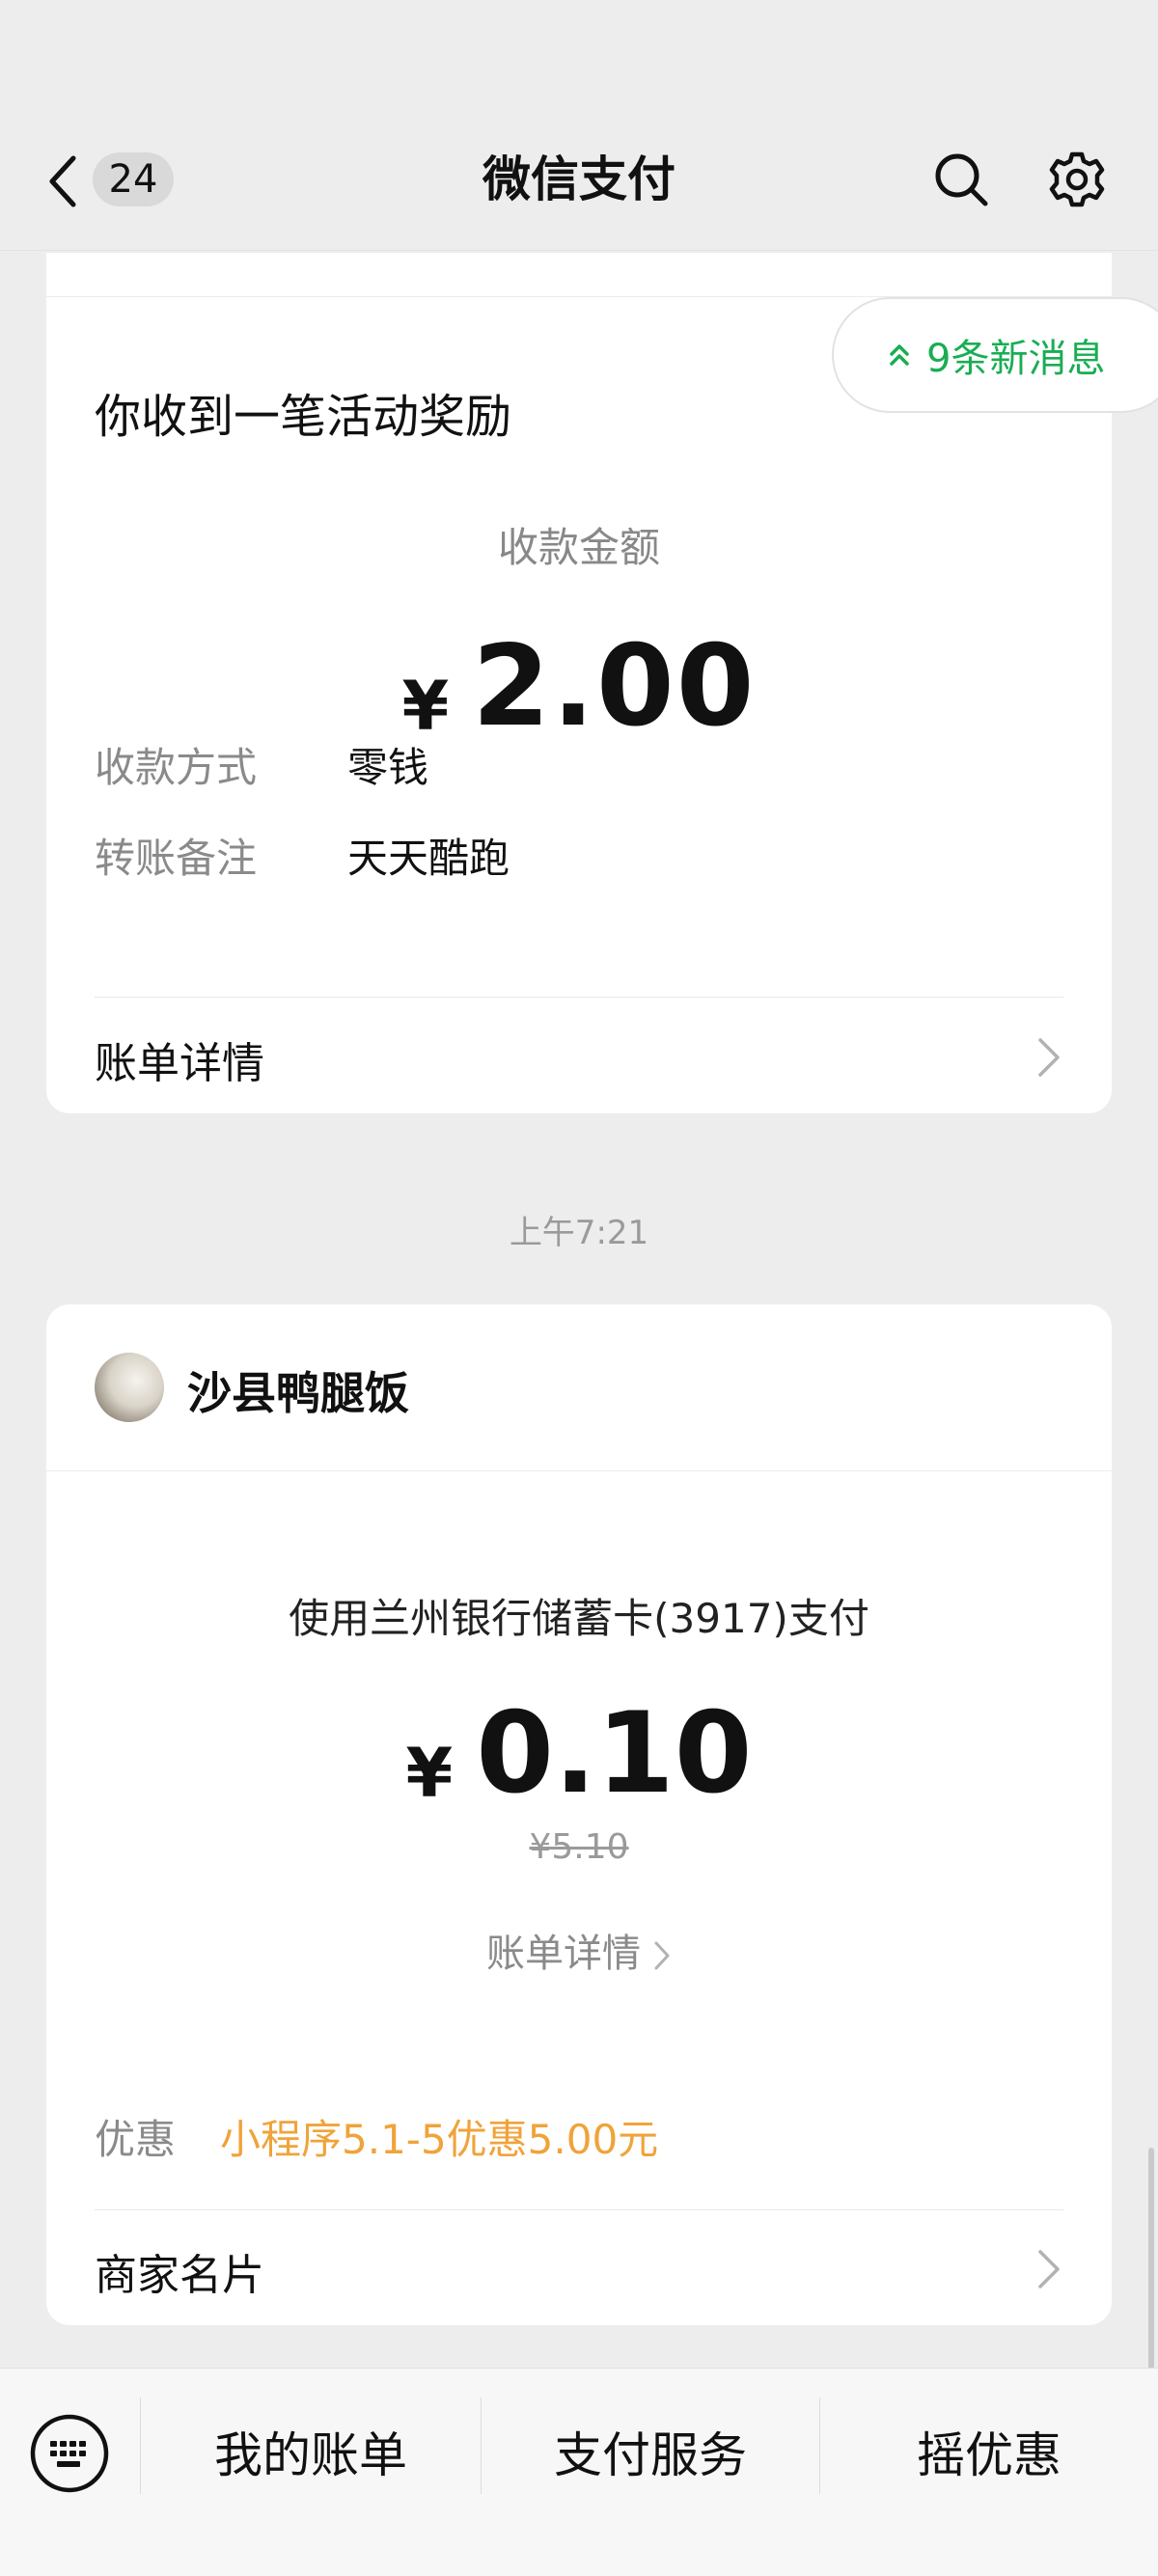 This screenshot has height=2576, width=1158. What do you see at coordinates (579, 1233) in the screenshot?
I see `message-timestamp: 上午7:21` at bounding box center [579, 1233].